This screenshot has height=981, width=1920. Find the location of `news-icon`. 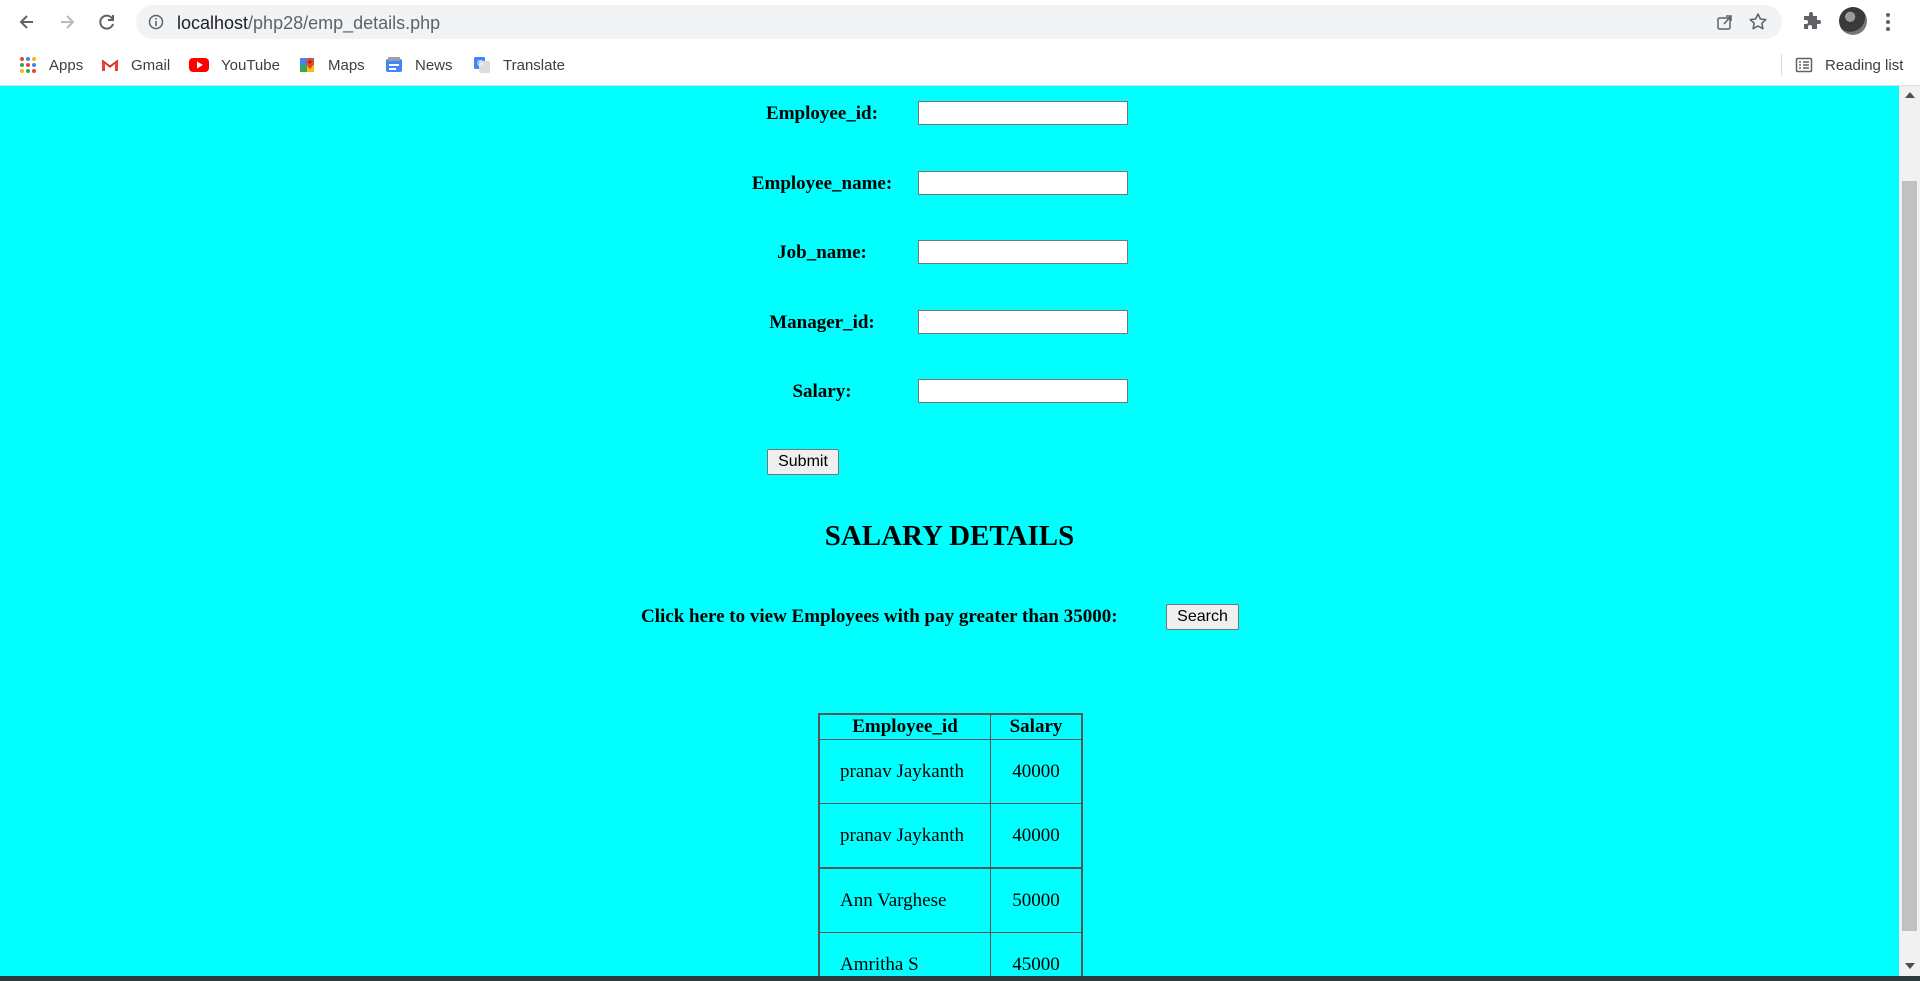

news-icon is located at coordinates (394, 64).